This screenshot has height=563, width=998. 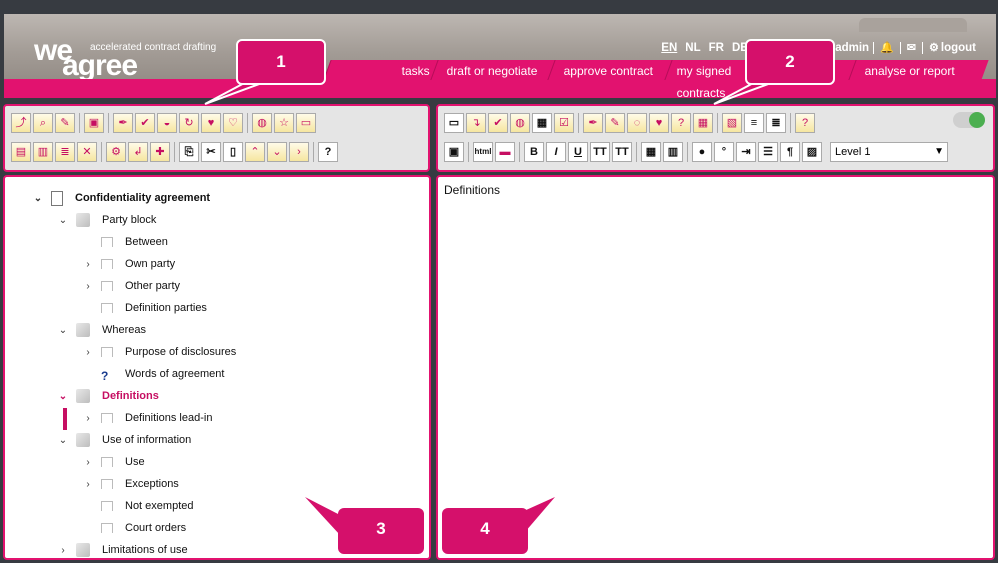 What do you see at coordinates (21, 152) in the screenshot?
I see `box-check-icon: ▤` at bounding box center [21, 152].